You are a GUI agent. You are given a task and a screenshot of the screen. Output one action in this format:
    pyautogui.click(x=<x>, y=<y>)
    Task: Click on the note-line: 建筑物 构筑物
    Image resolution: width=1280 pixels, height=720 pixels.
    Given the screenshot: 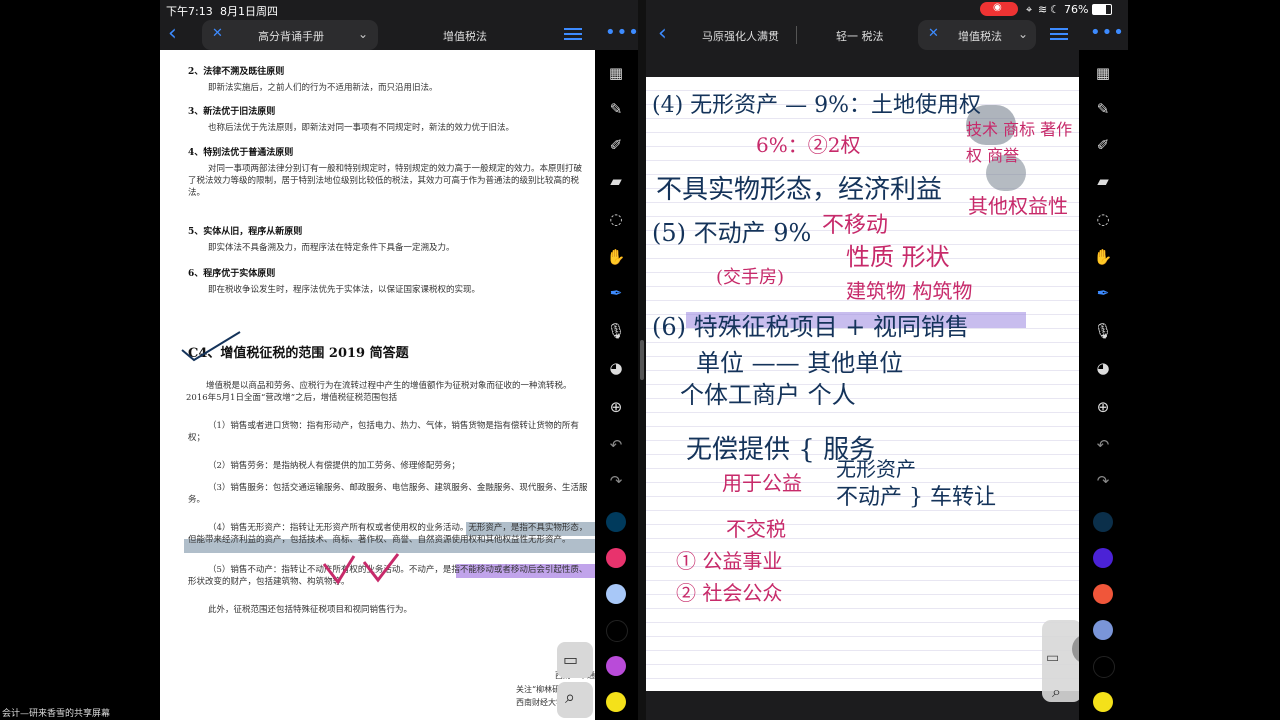 What is the action you would take?
    pyautogui.click(x=909, y=291)
    